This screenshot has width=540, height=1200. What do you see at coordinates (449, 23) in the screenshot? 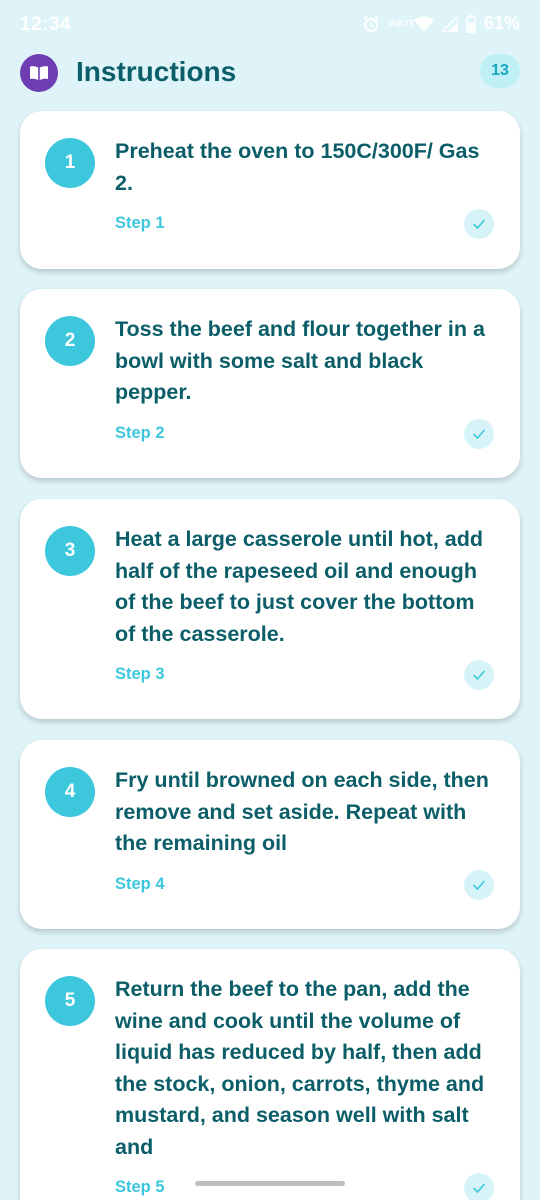
I see `signal-icon` at bounding box center [449, 23].